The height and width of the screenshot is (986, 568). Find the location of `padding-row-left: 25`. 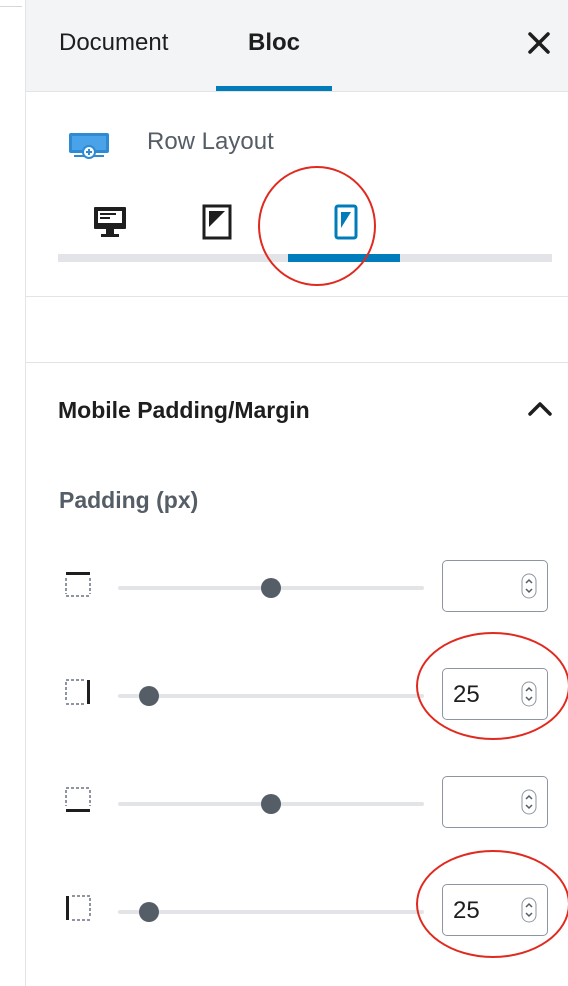

padding-row-left: 25 is located at coordinates (297, 912).